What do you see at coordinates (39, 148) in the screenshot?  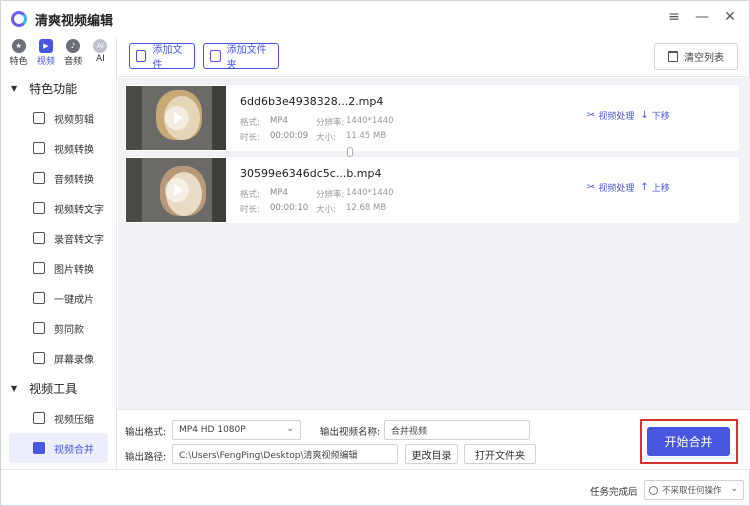 I see `convert-icon` at bounding box center [39, 148].